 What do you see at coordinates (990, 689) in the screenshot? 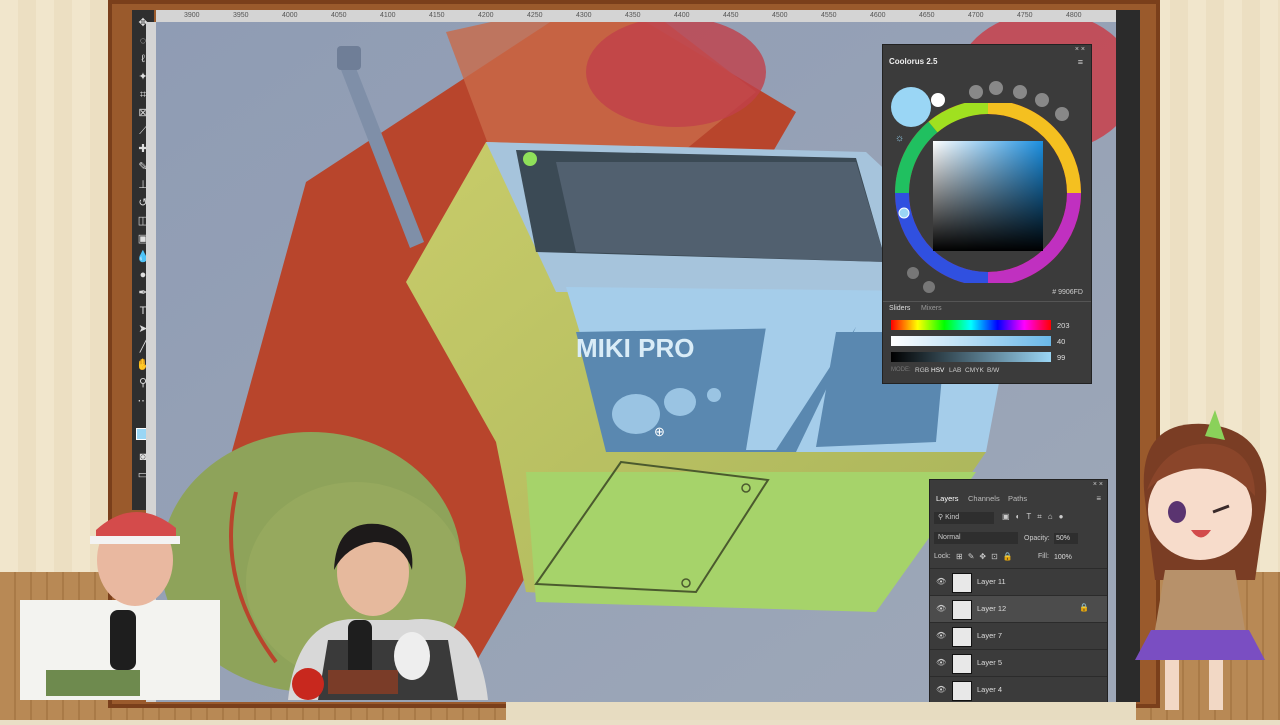
I see `layer-name: Layer 4` at bounding box center [990, 689].